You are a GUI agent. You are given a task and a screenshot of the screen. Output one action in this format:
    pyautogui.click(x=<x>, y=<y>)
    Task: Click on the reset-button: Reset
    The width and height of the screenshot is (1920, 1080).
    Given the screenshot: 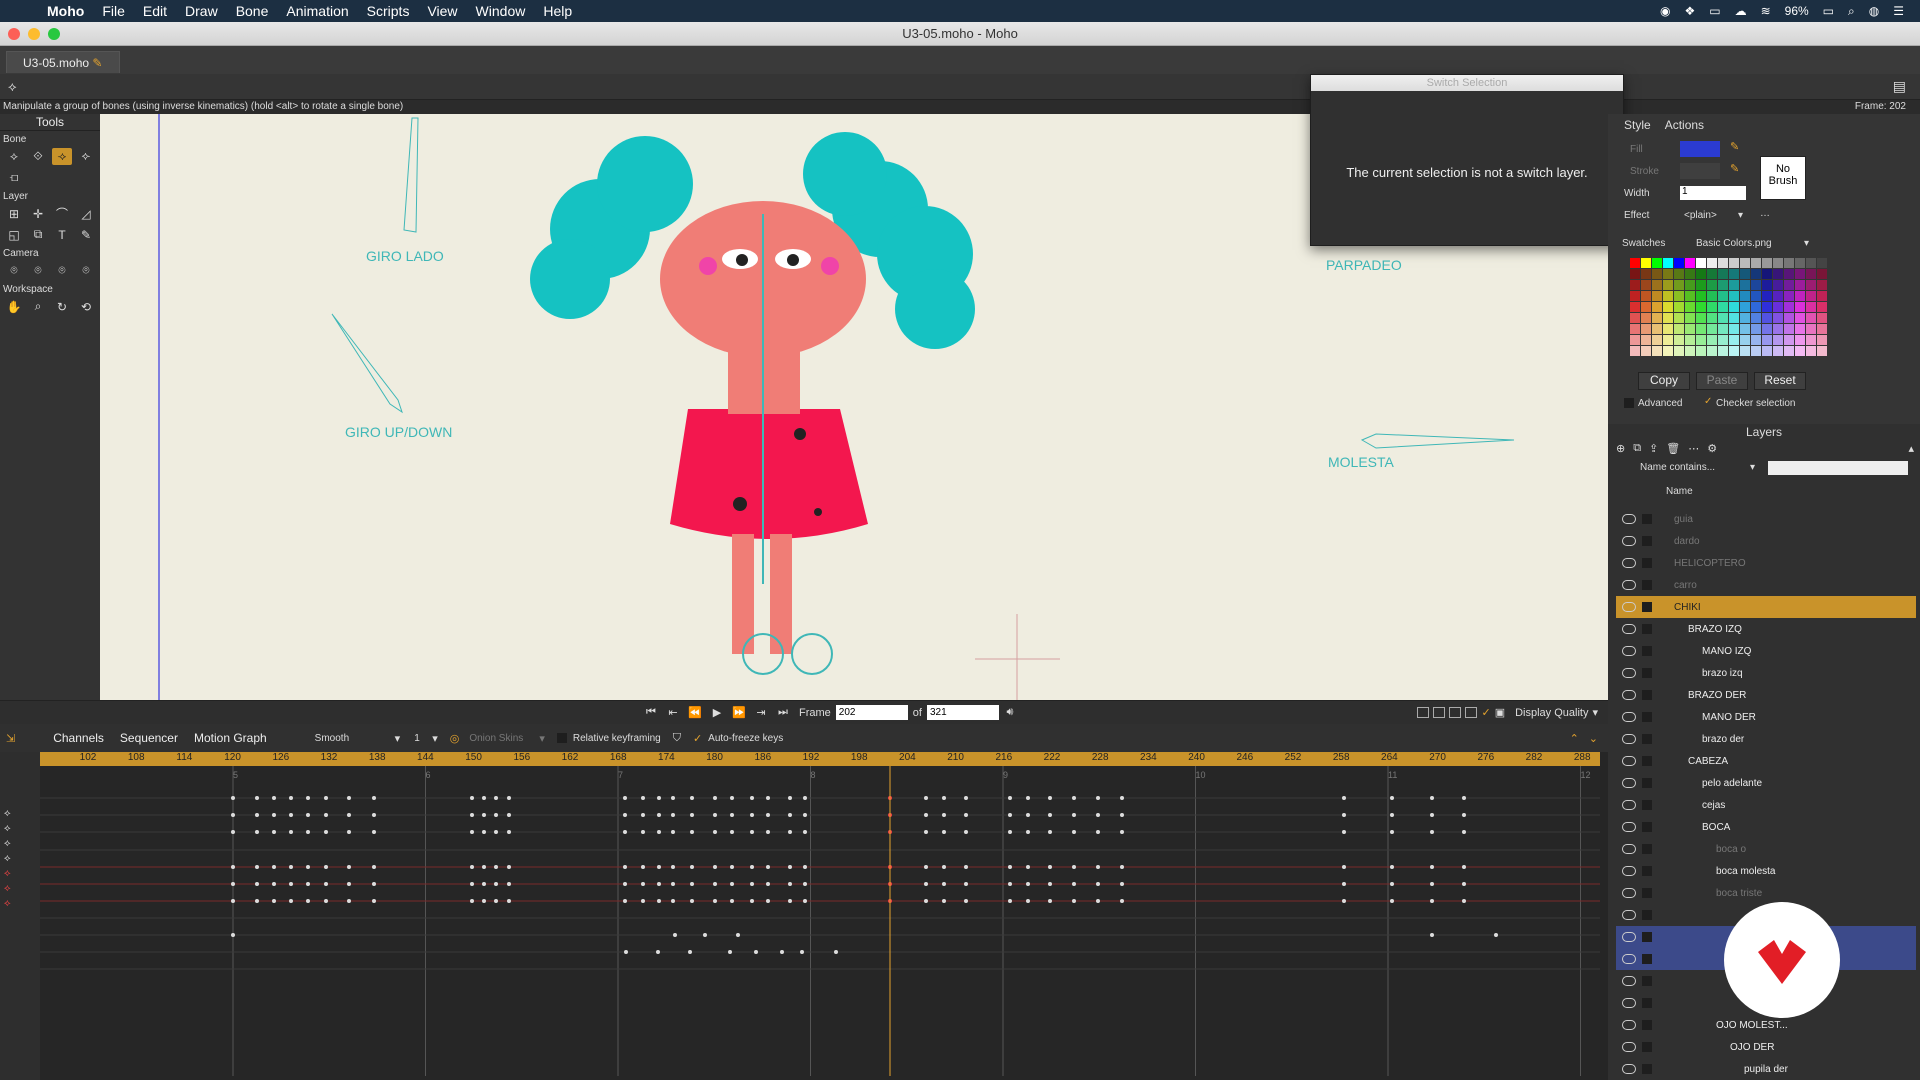 What is the action you would take?
    pyautogui.click(x=1780, y=381)
    